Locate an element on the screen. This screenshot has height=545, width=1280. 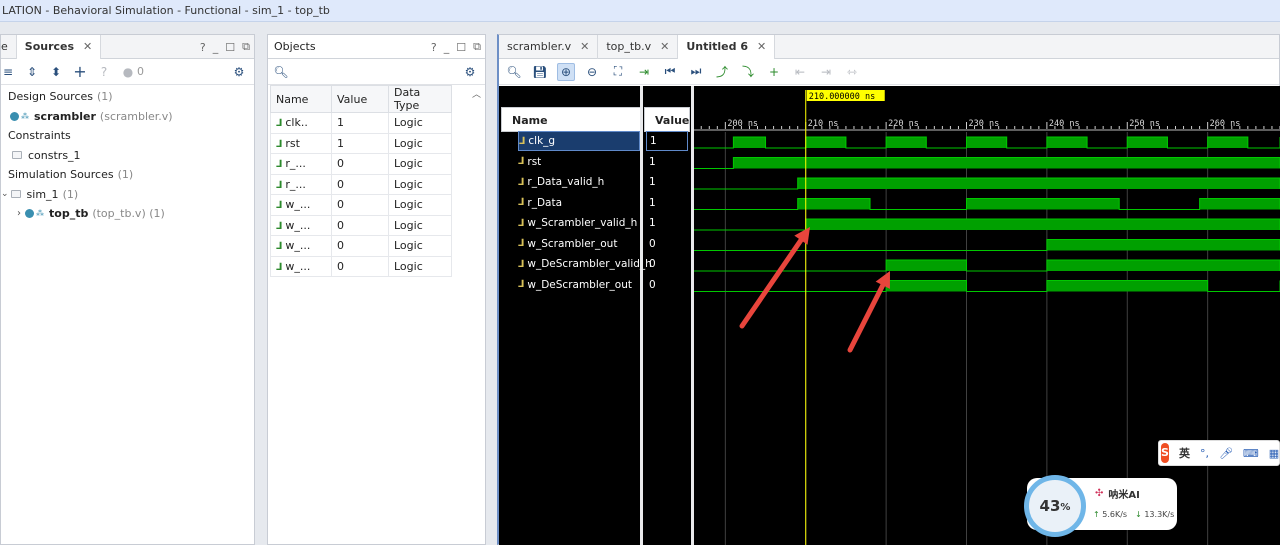
objects-tabrow: Objects ? _ ☐ ⧉ is located at coordinates (376, 47).